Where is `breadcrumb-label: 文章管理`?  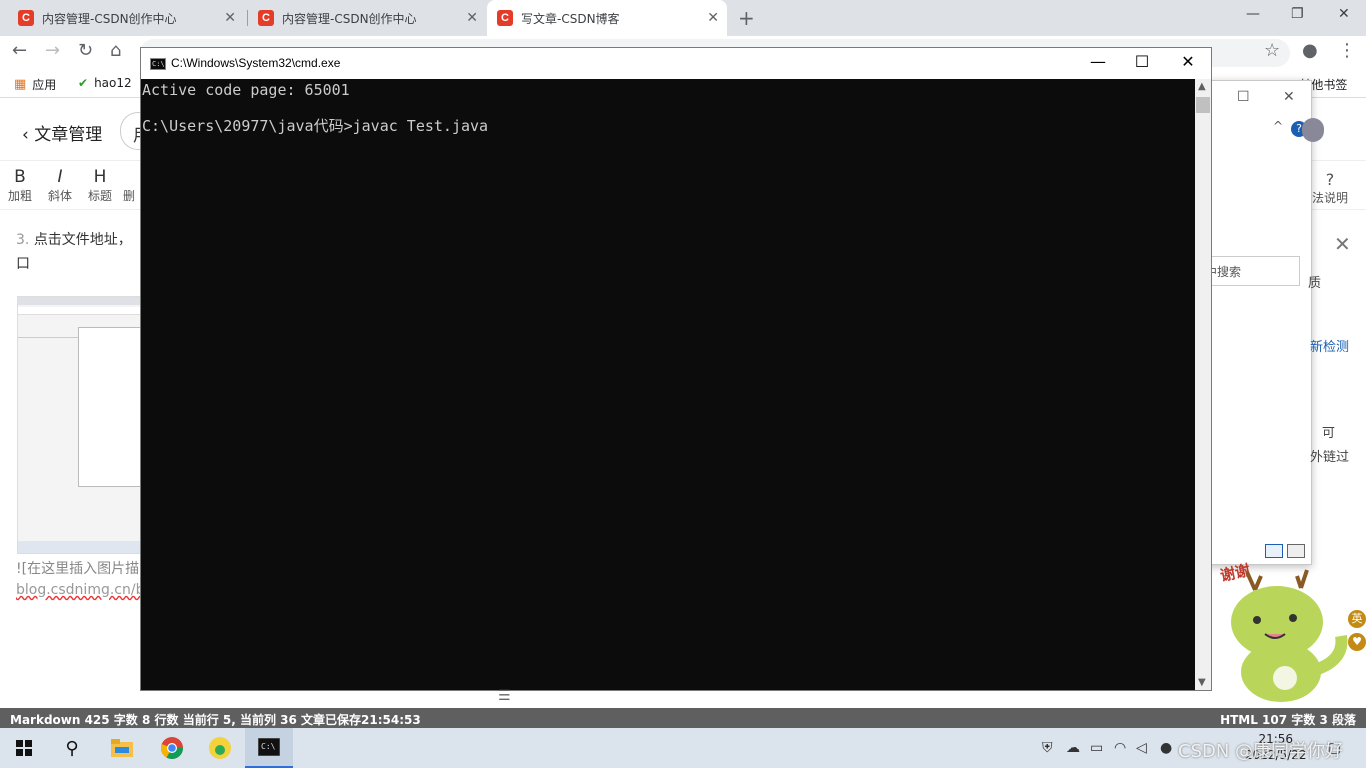 breadcrumb-label: 文章管理 is located at coordinates (68, 135).